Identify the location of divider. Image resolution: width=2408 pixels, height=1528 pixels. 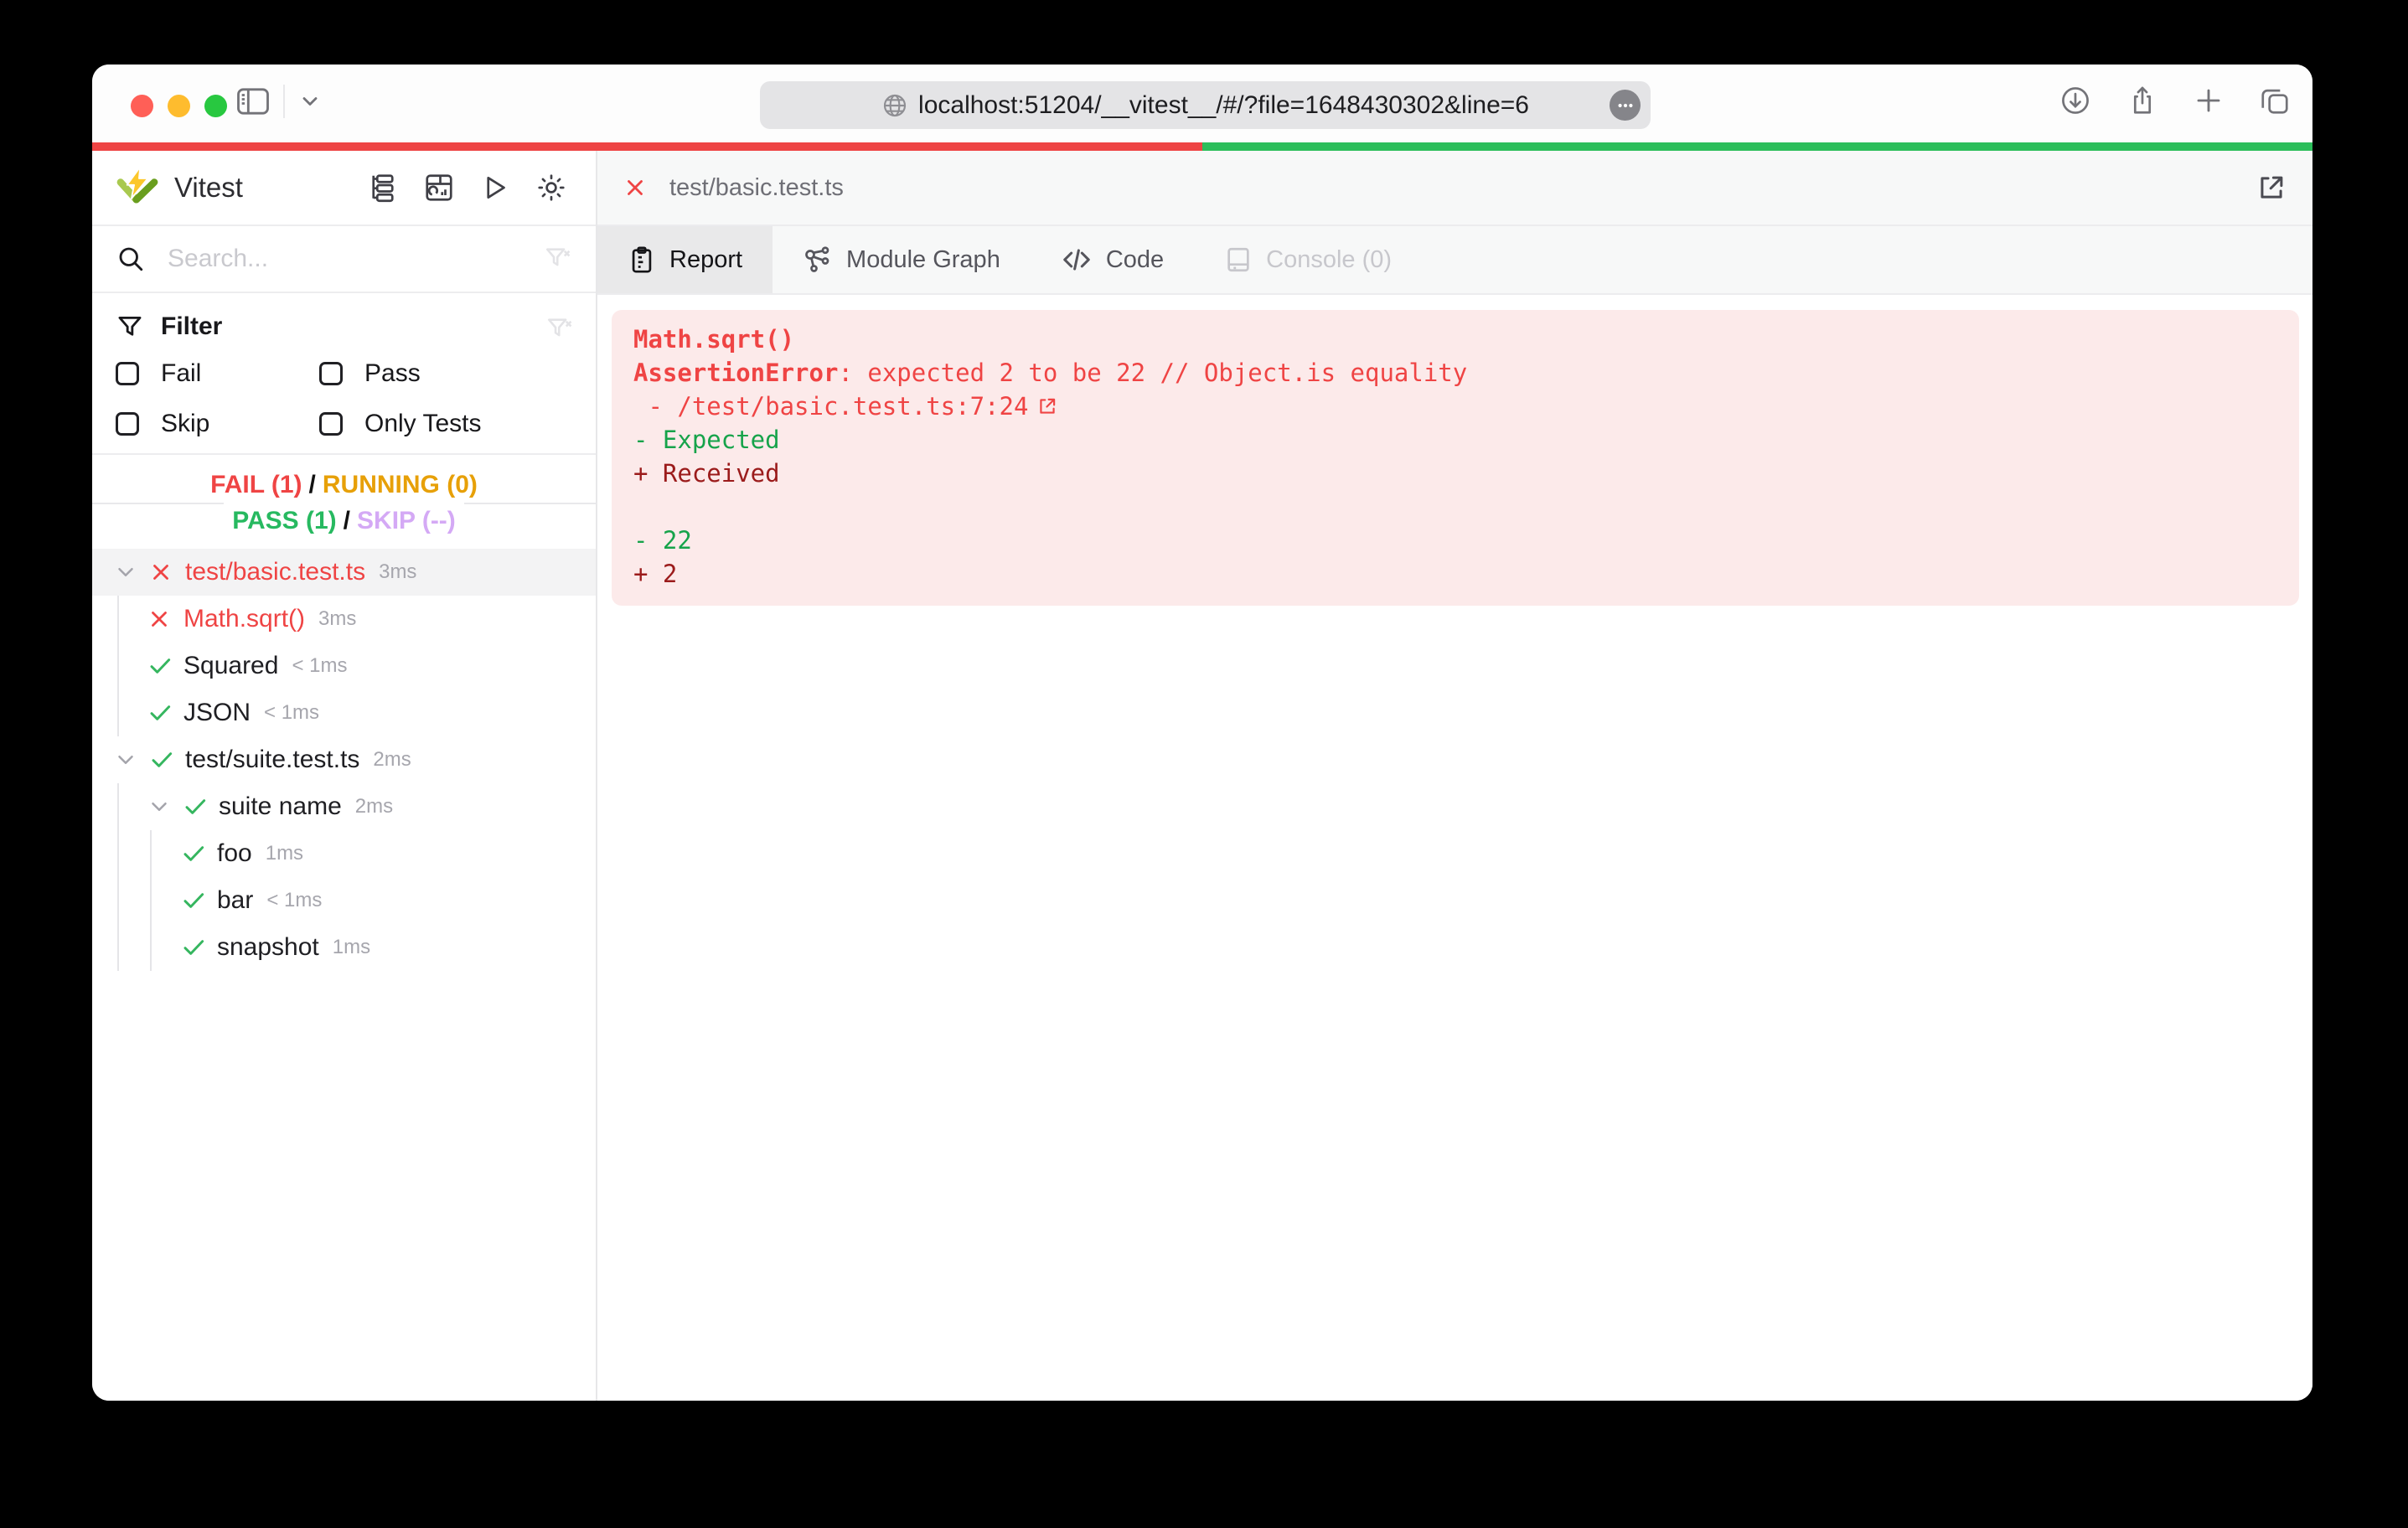
(284, 101).